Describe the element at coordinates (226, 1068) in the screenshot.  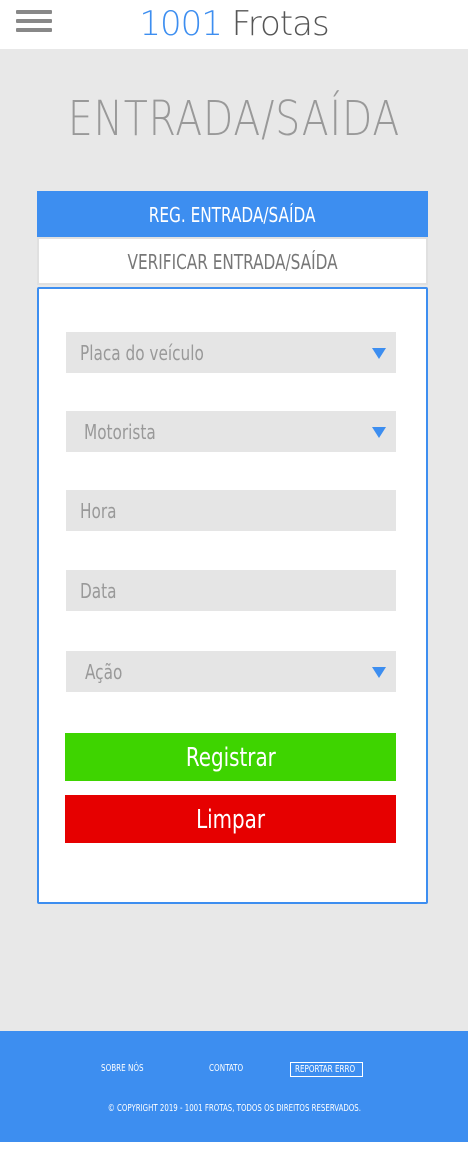
I see `footer-contact-label: CONTATO` at that location.